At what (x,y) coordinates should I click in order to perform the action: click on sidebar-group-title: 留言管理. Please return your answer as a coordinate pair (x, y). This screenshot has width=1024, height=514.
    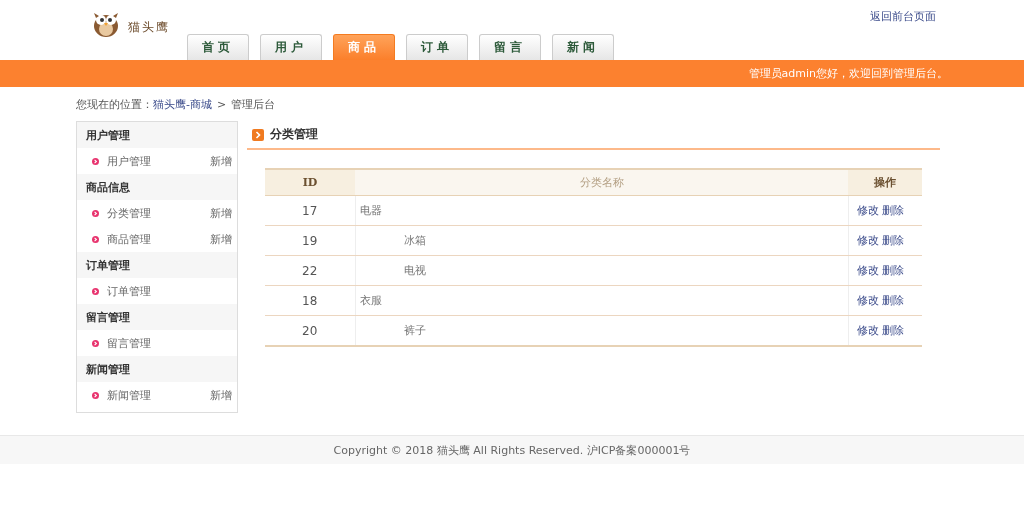
    Looking at the image, I should click on (157, 317).